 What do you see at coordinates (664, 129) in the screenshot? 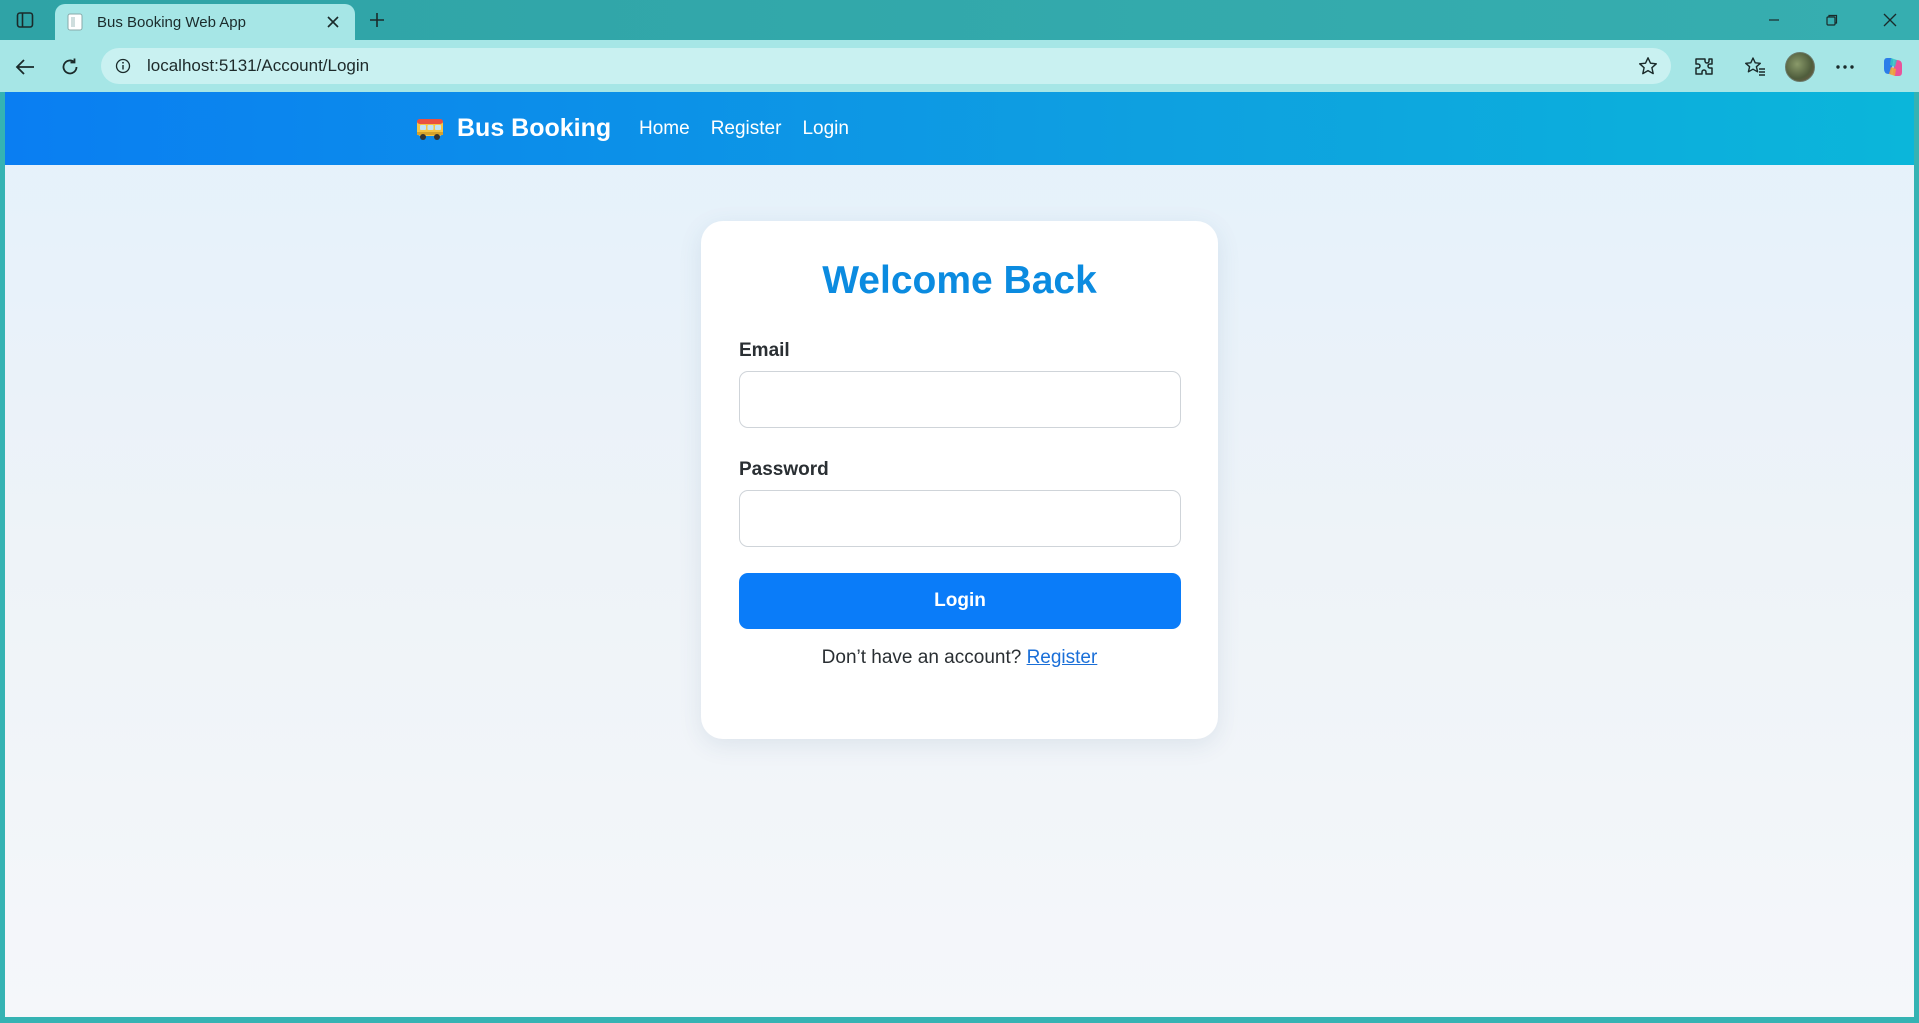
I see `nav-home-link: Home` at bounding box center [664, 129].